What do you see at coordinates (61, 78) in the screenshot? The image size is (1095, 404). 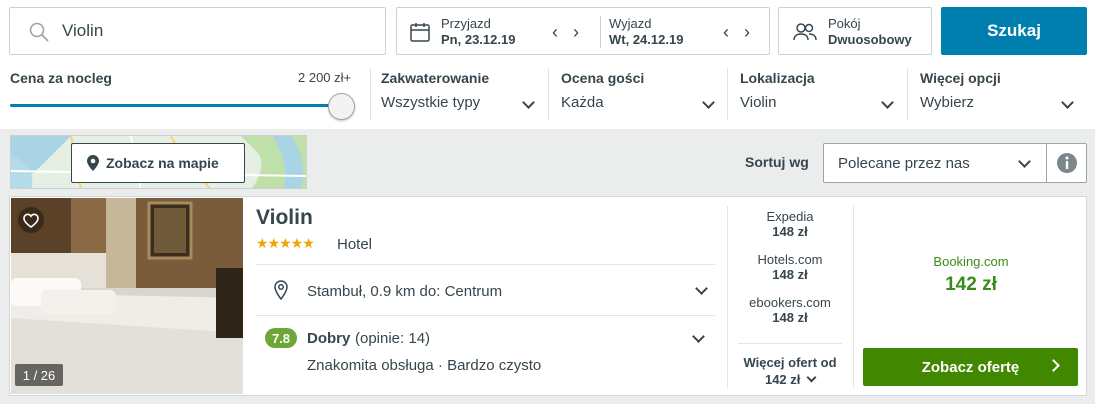 I see `price-filter-label: Cena za nocleg` at bounding box center [61, 78].